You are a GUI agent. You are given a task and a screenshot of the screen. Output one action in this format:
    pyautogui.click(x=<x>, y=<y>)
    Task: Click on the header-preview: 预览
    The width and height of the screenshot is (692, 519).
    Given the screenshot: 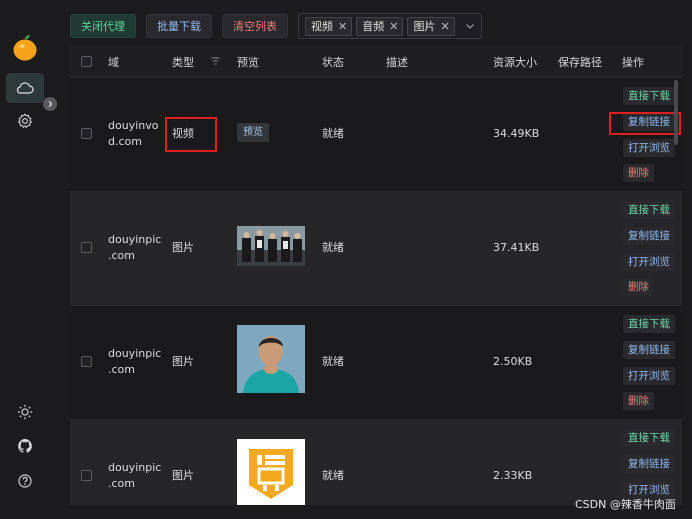 What is the action you would take?
    pyautogui.click(x=248, y=62)
    